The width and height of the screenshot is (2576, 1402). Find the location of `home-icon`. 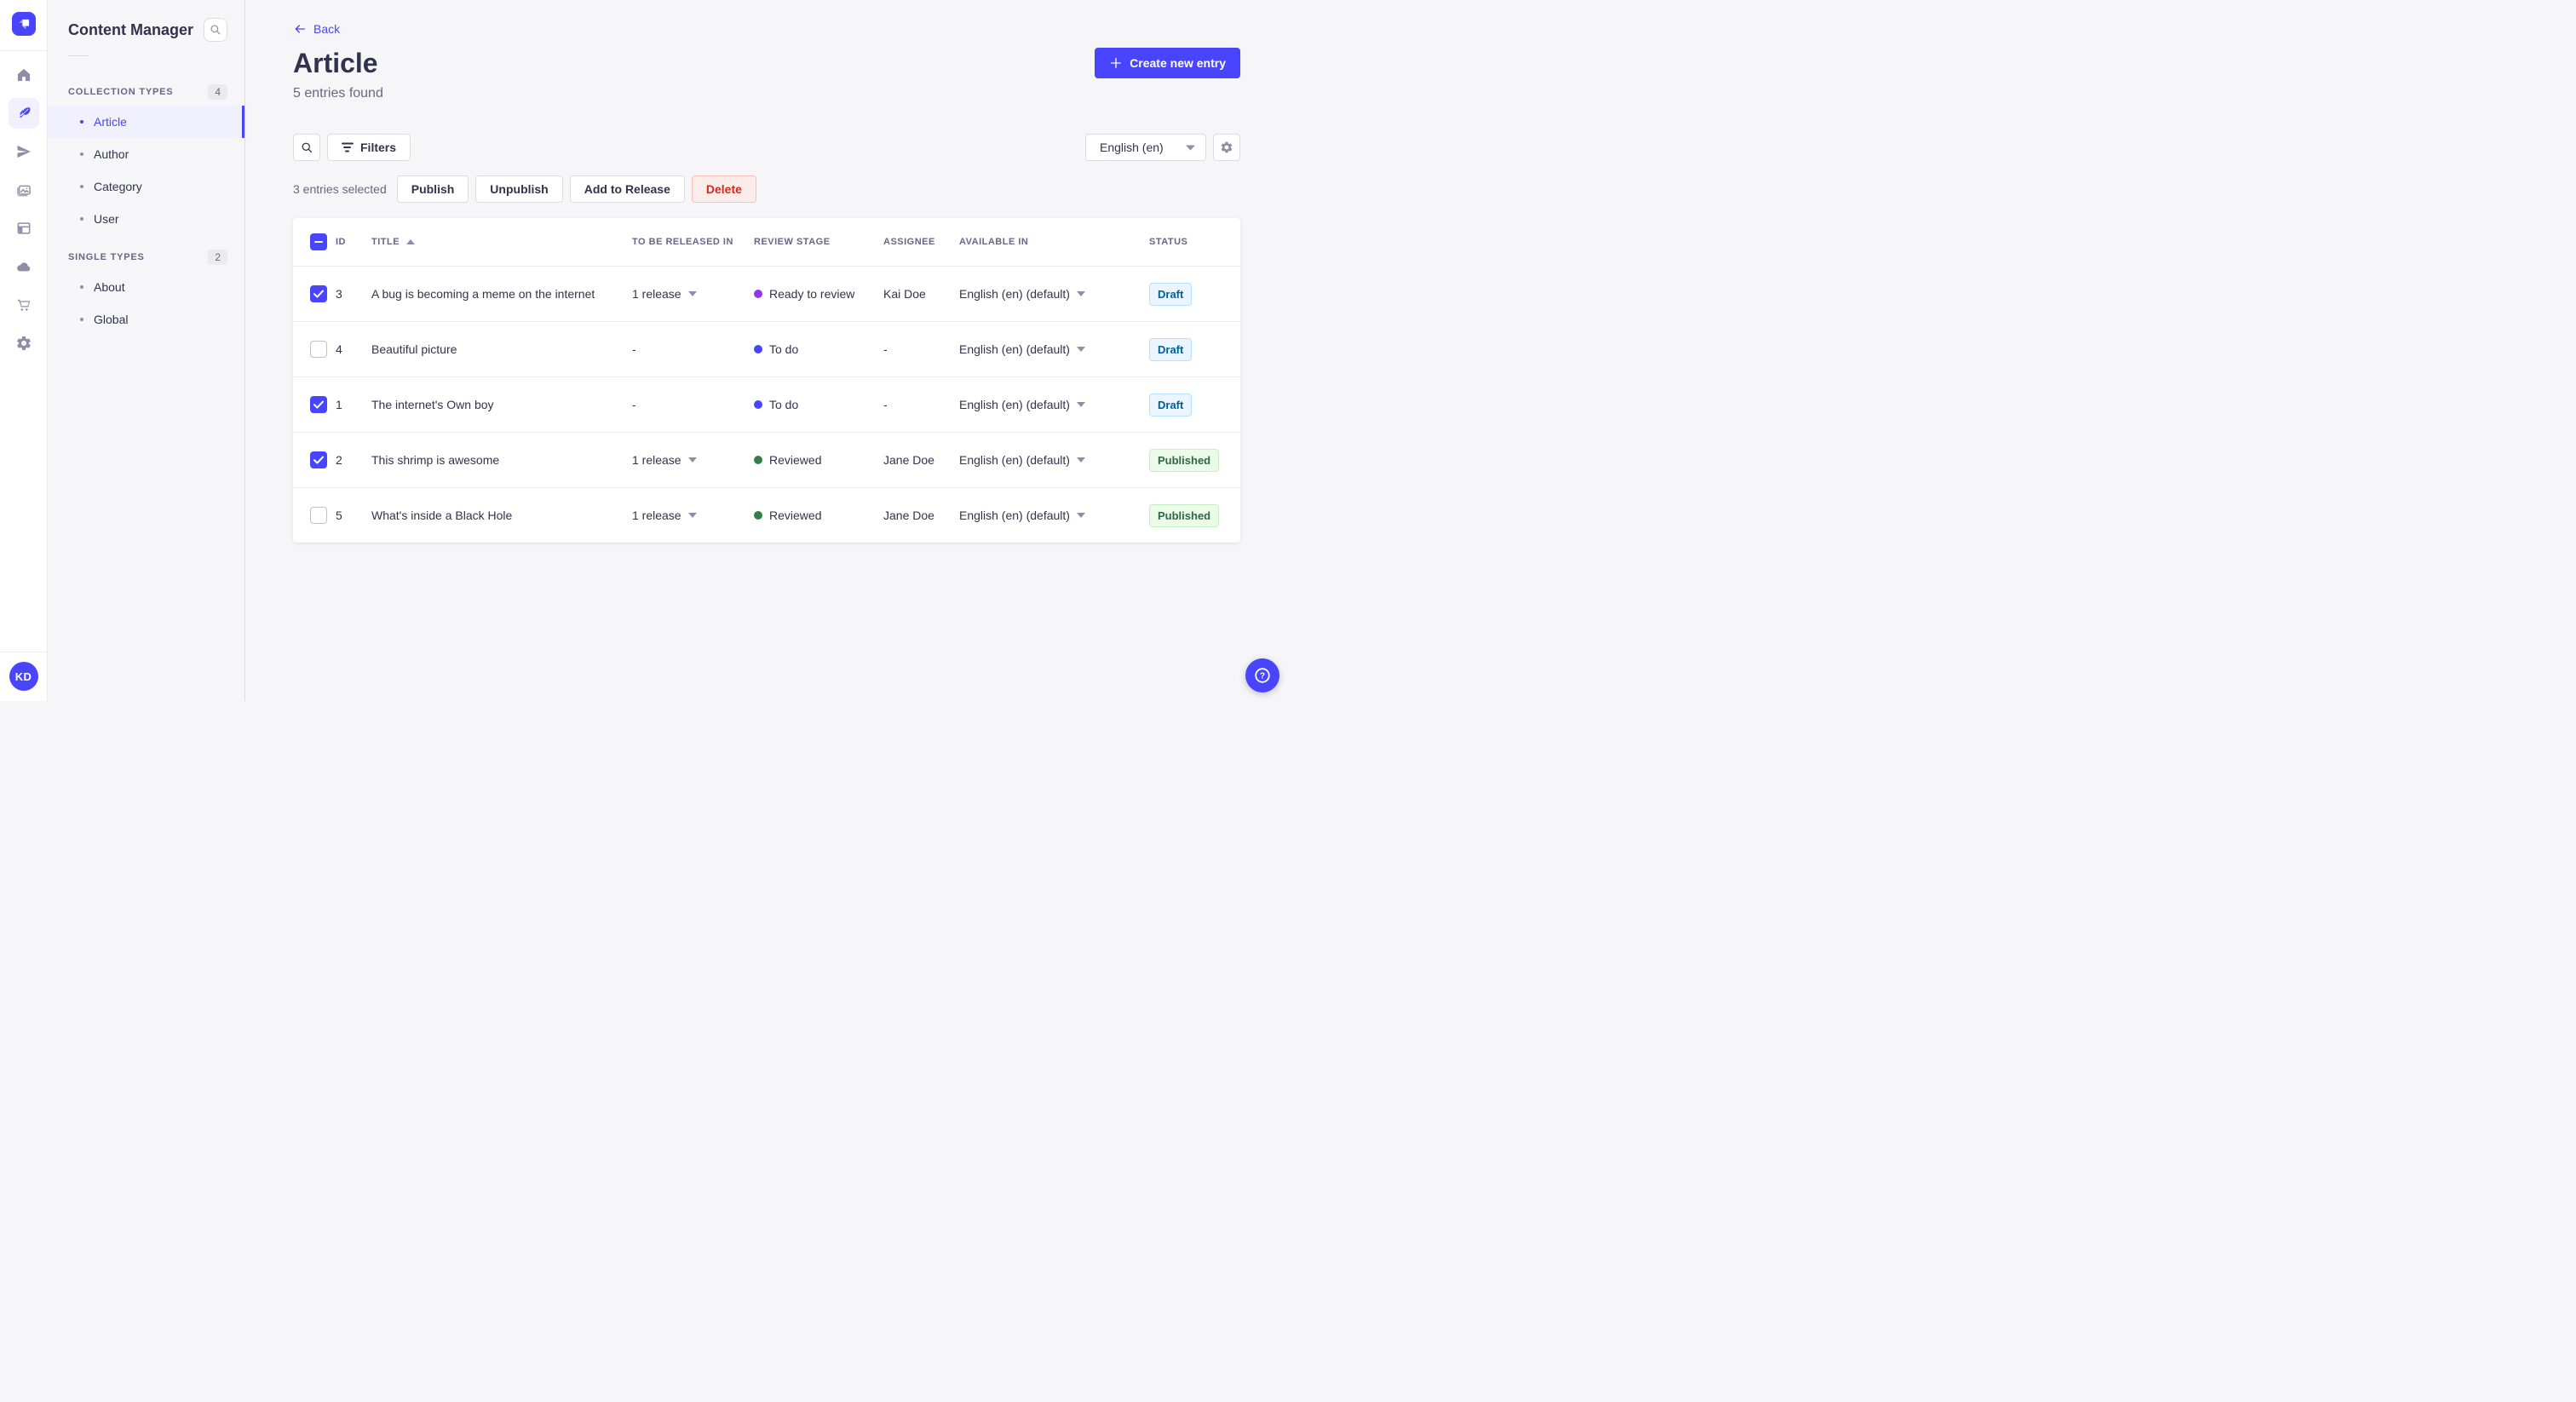

home-icon is located at coordinates (24, 75).